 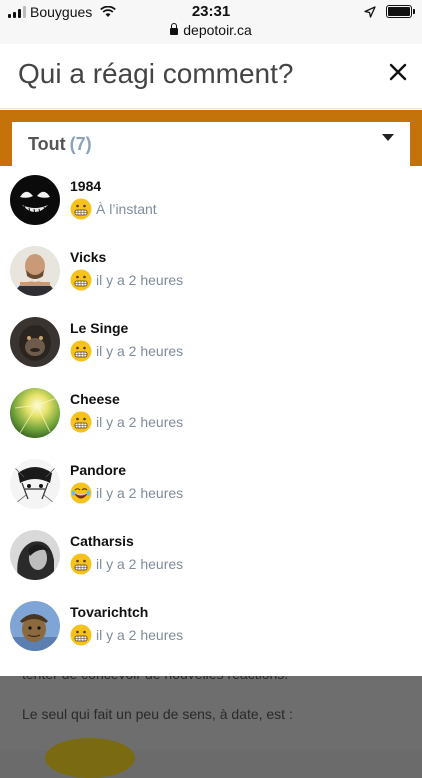 I want to click on modal-header: Qui a réagi comment?, so click(x=211, y=76).